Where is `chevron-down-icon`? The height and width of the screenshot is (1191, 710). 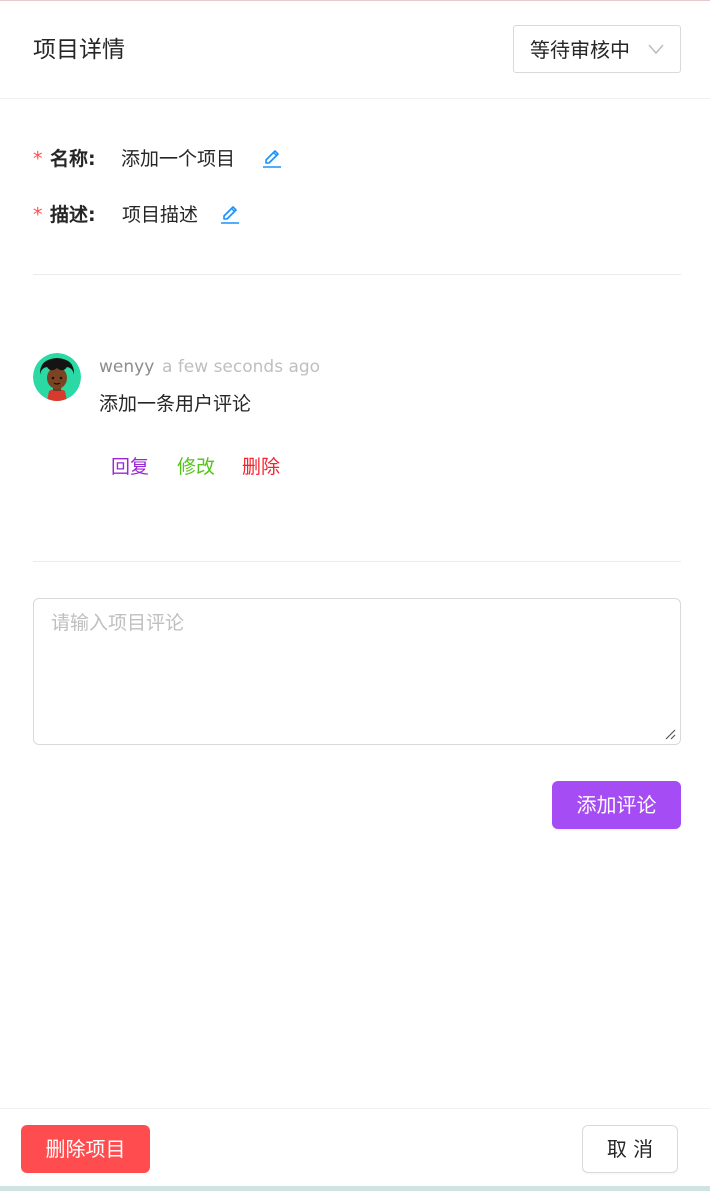
chevron-down-icon is located at coordinates (656, 49).